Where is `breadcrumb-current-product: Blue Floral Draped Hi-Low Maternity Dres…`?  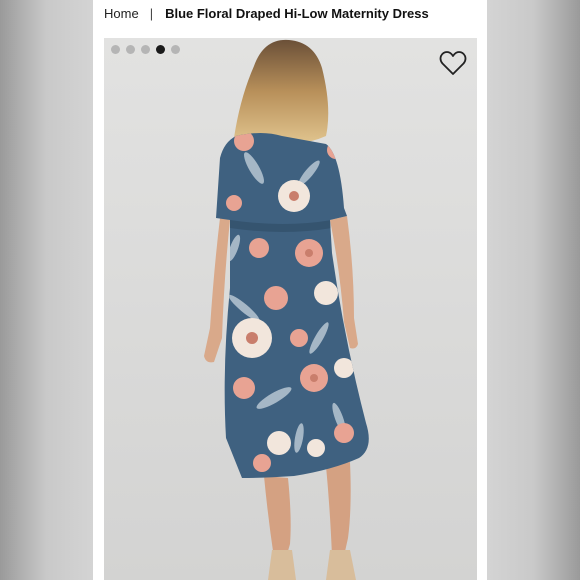 breadcrumb-current-product: Blue Floral Draped Hi-Low Maternity Dres… is located at coordinates (297, 13).